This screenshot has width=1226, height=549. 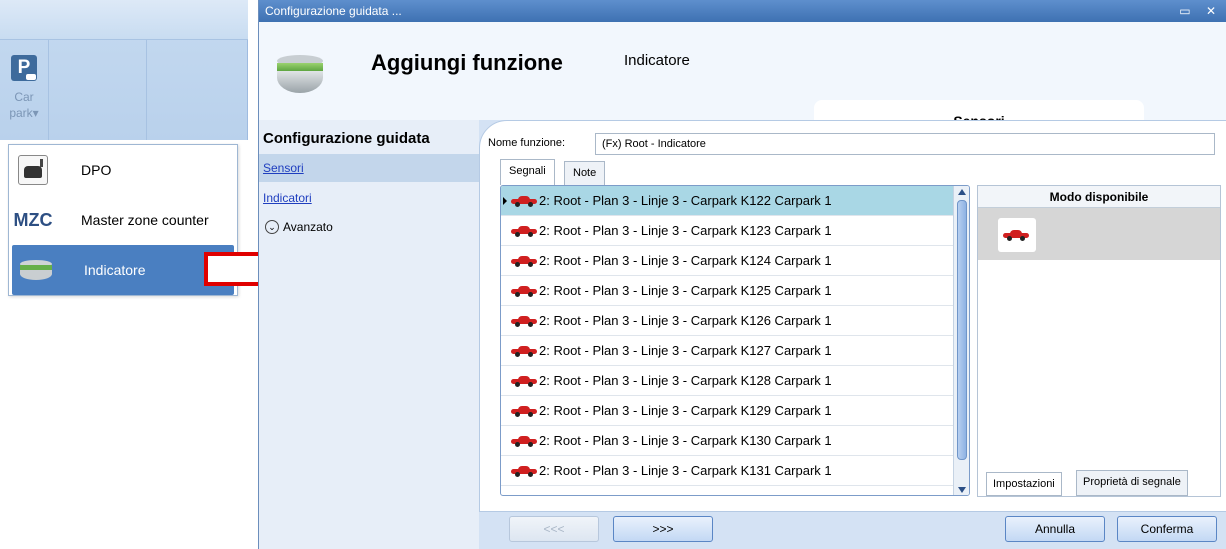 What do you see at coordinates (467, 62) in the screenshot?
I see `page-title: Aggiungi funzione` at bounding box center [467, 62].